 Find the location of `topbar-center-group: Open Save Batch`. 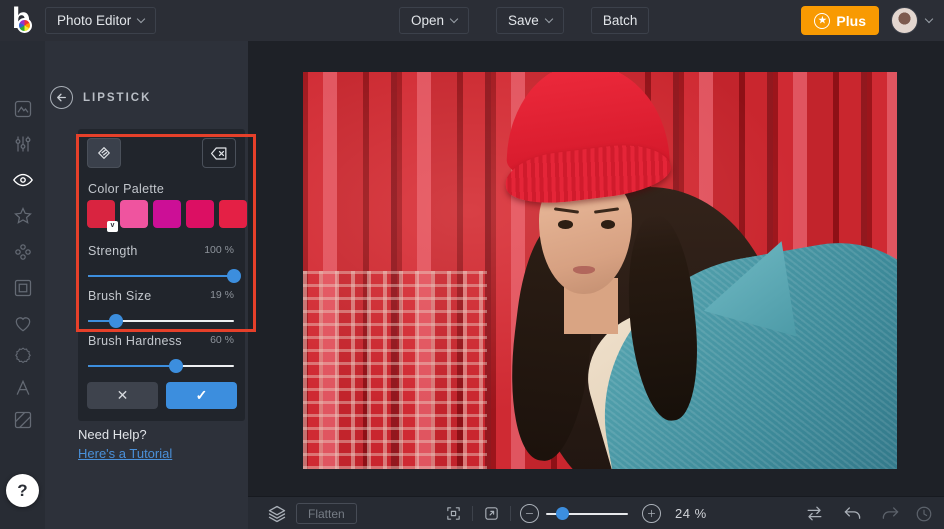

topbar-center-group: Open Save Batch is located at coordinates (524, 20).